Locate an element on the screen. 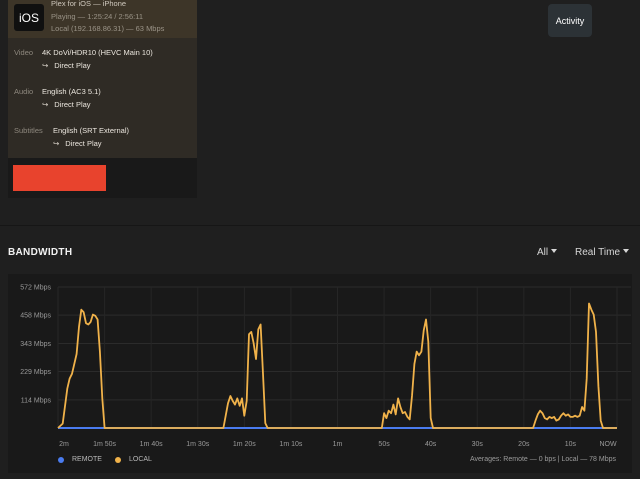 Image resolution: width=640 pixels, height=479 pixels. x-tick-label: 30s is located at coordinates (478, 444).